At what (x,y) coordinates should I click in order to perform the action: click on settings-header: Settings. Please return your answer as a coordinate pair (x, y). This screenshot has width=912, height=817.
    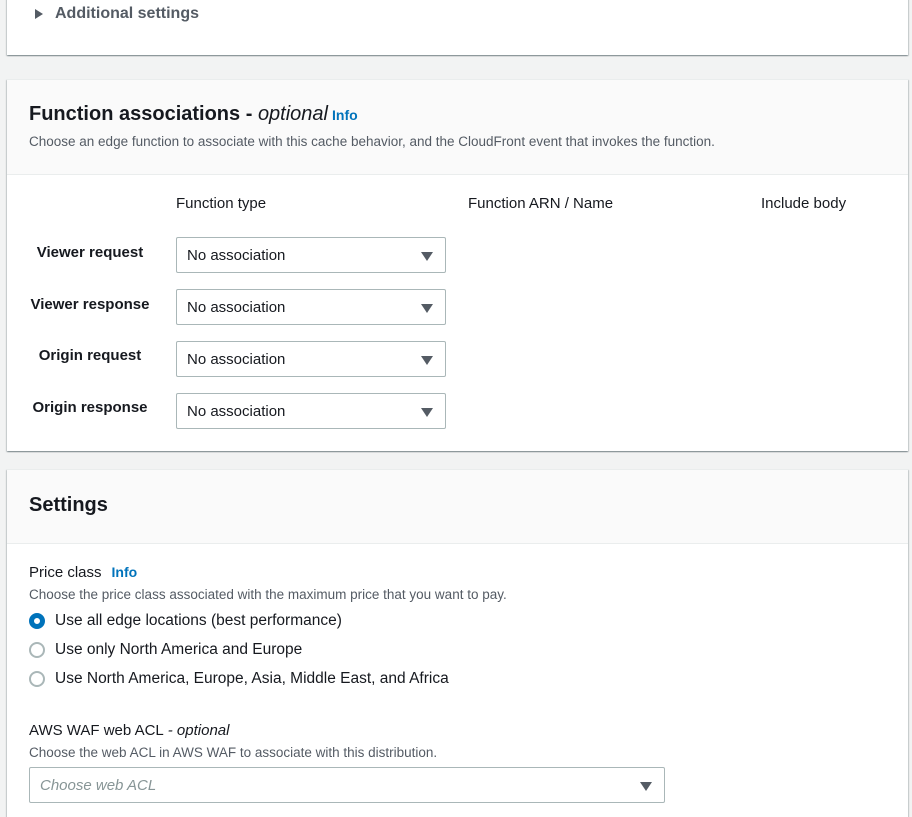
    Looking at the image, I should click on (457, 507).